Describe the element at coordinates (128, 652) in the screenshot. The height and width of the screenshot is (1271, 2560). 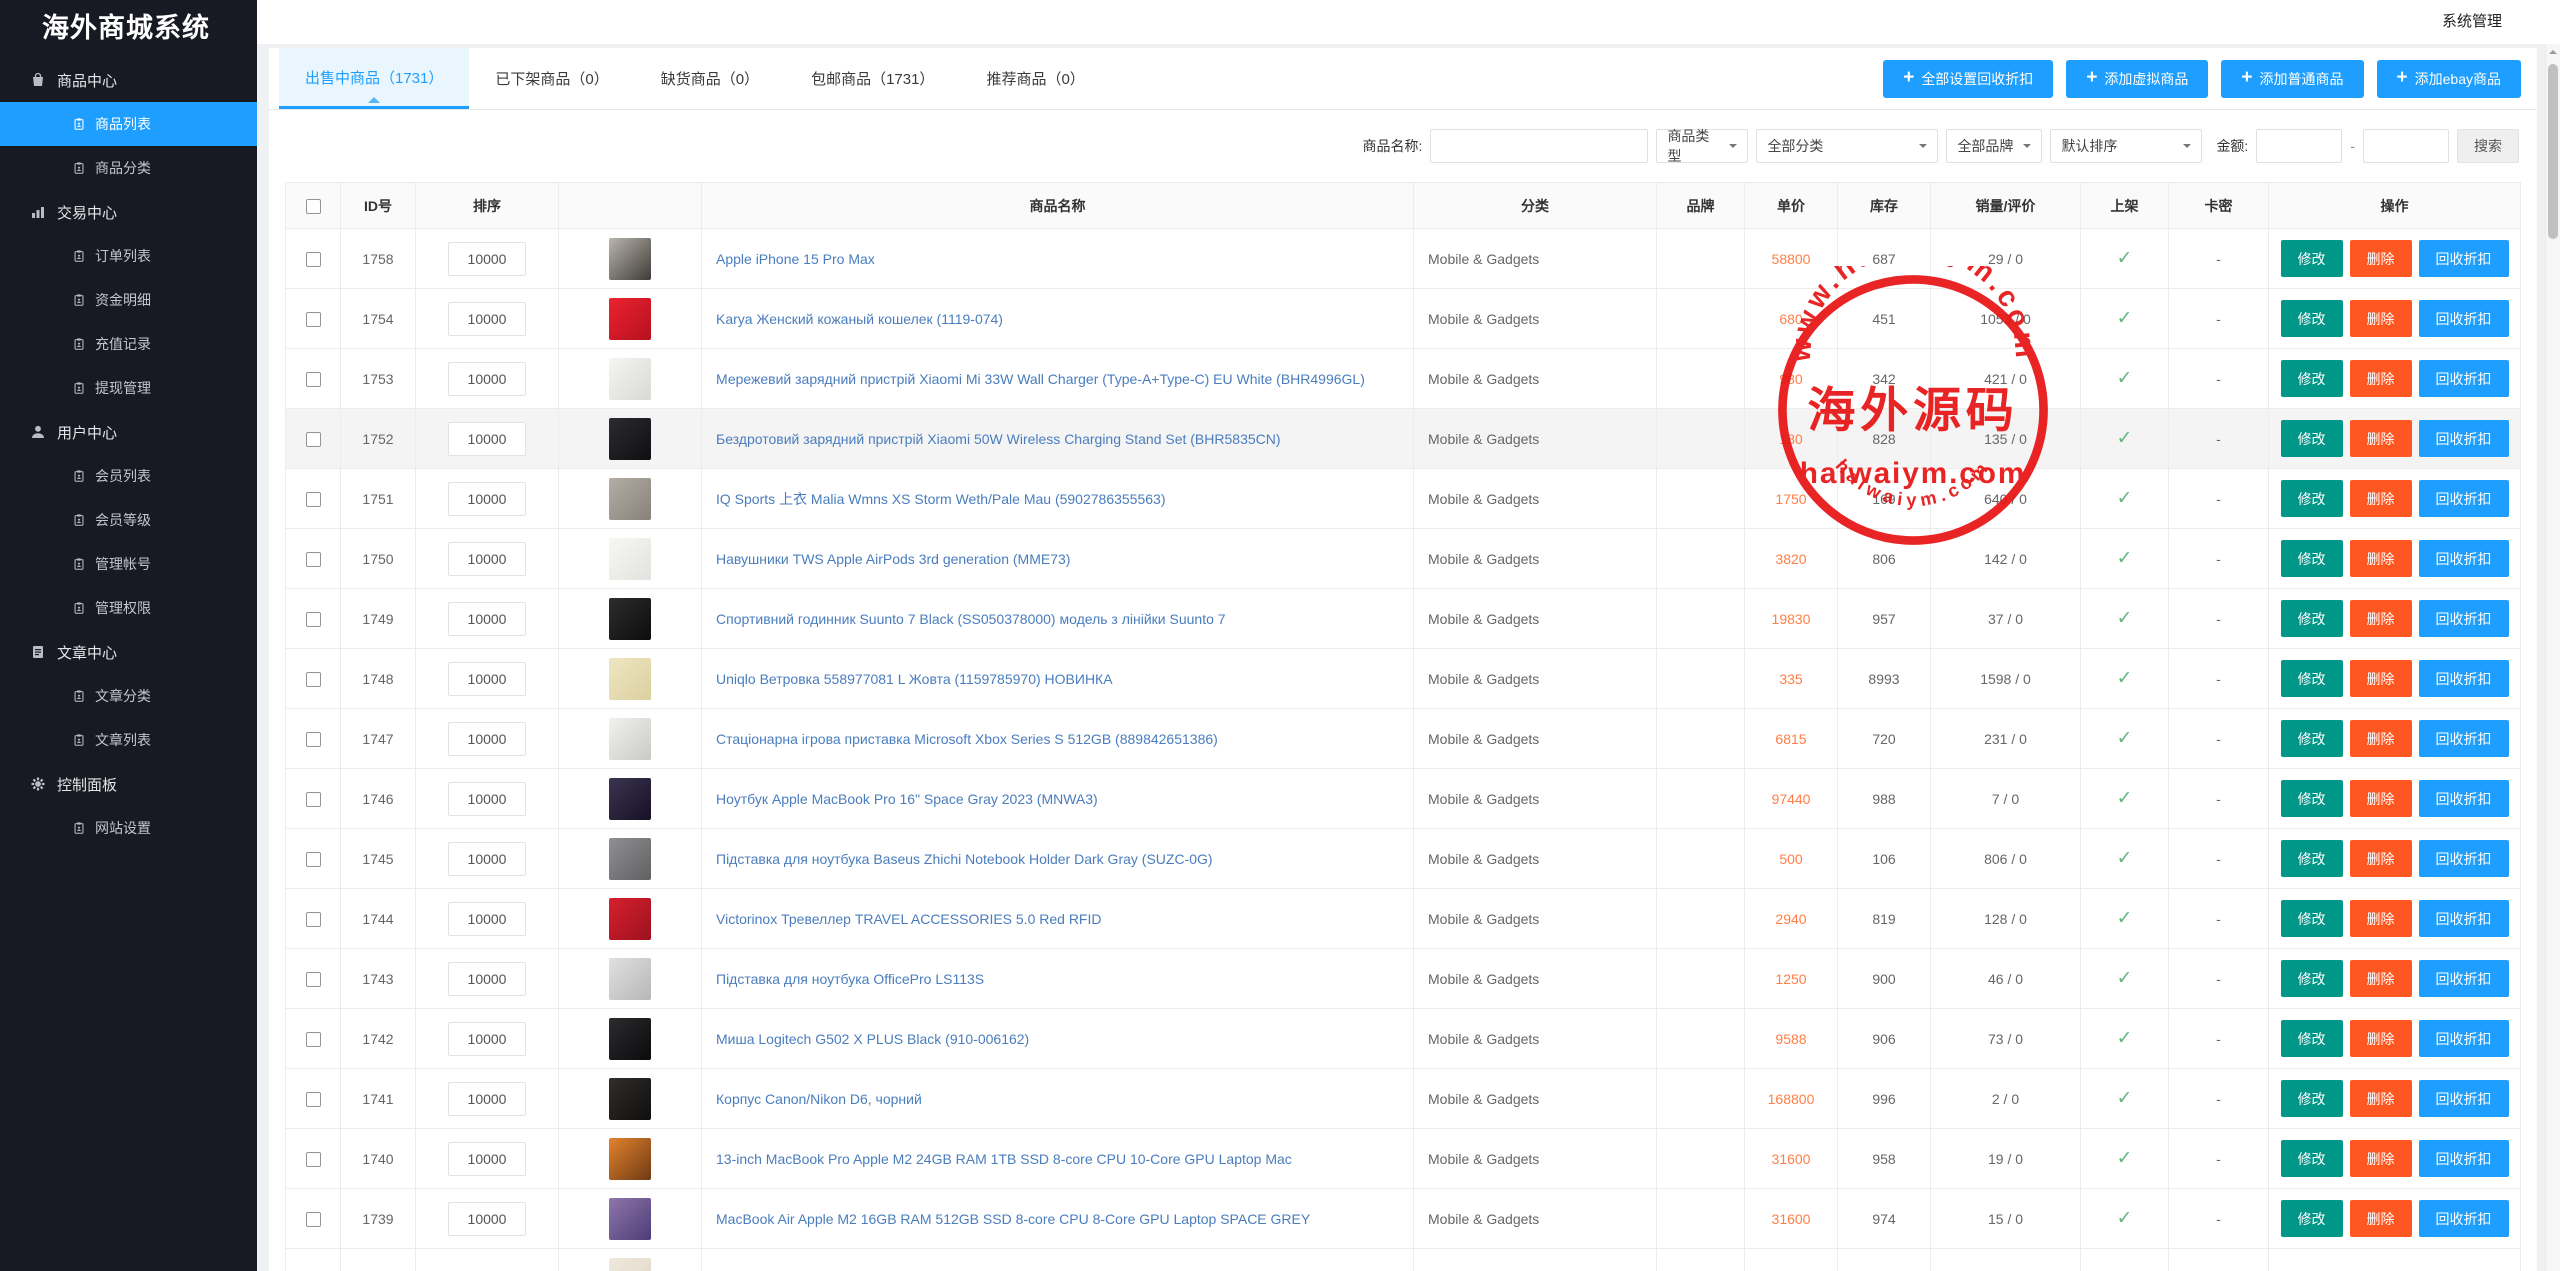
I see `sidebar-section-3: 文章中心` at that location.